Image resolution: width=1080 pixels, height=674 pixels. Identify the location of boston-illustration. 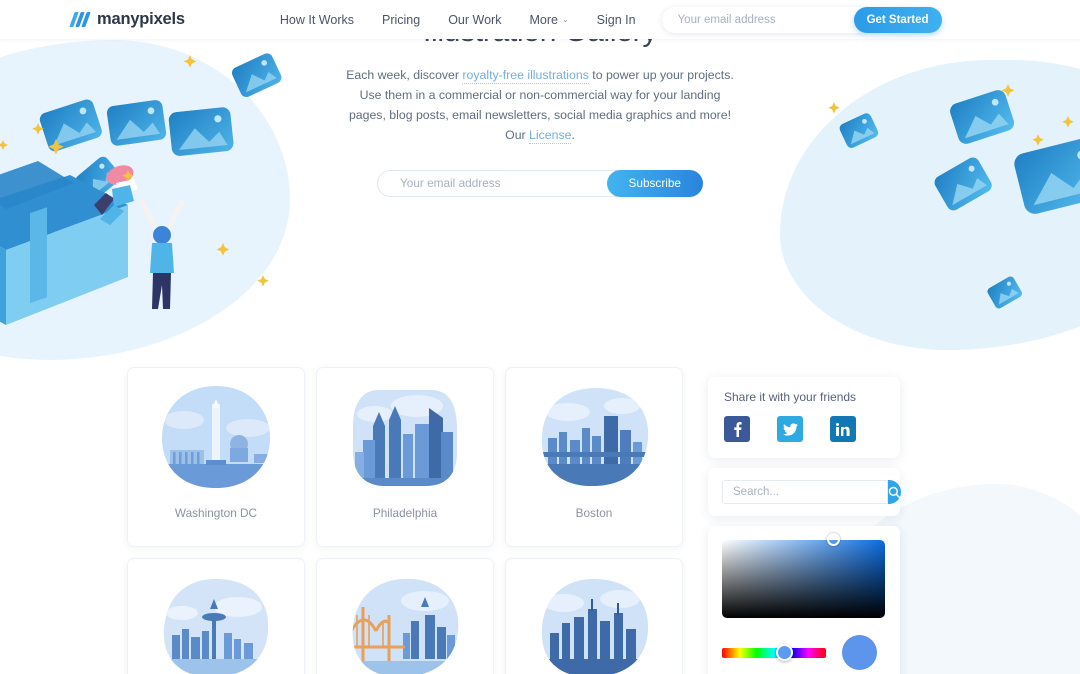
(594, 438).